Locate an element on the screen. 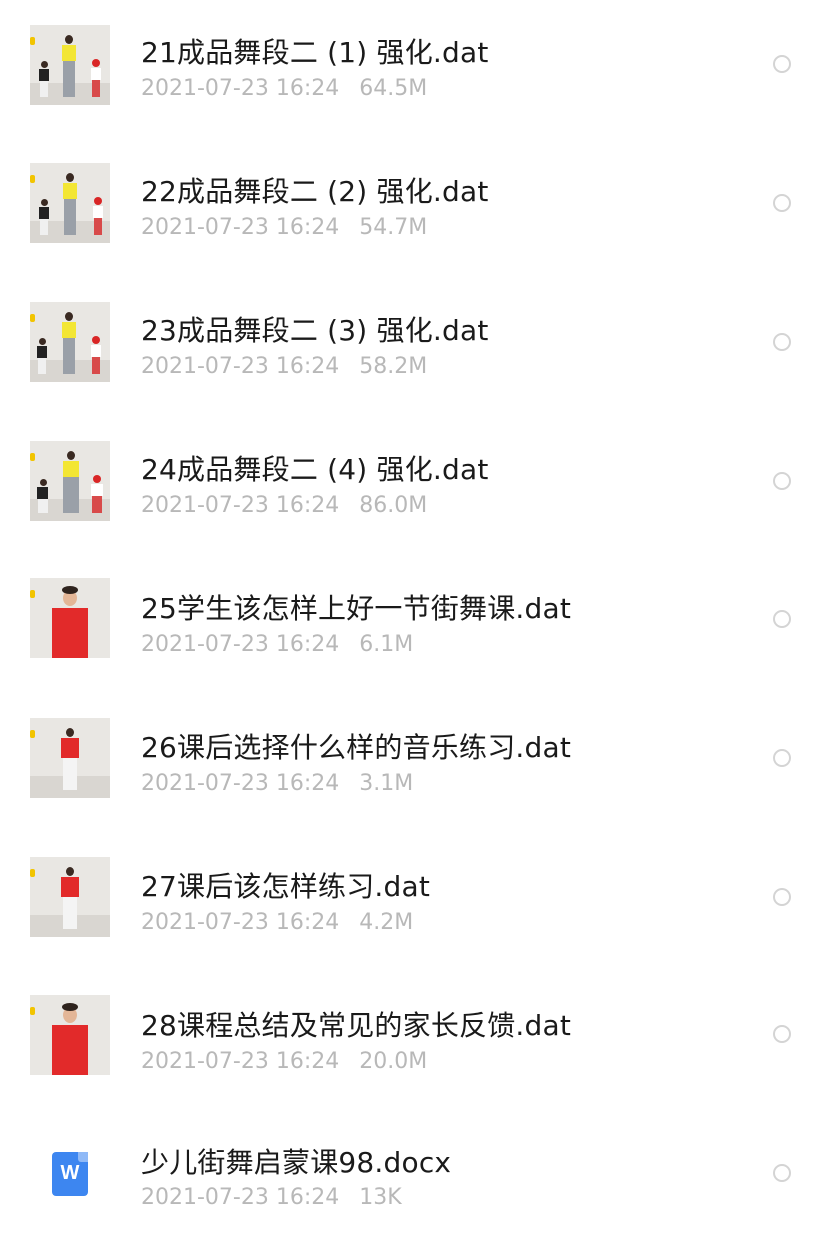  file-meta: 2021-07-23 16:24 20.0M is located at coordinates (284, 1061).